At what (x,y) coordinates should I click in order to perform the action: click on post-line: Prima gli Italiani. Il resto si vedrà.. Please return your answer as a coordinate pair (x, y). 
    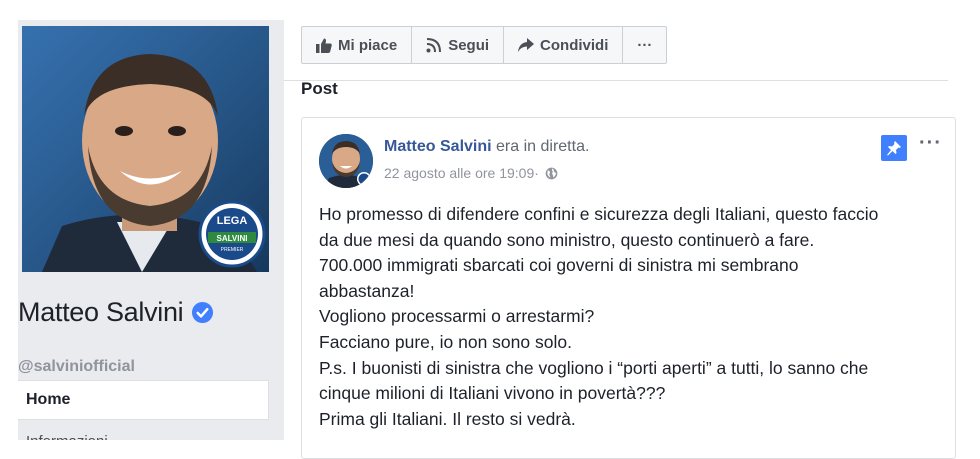
    Looking at the image, I should click on (447, 418).